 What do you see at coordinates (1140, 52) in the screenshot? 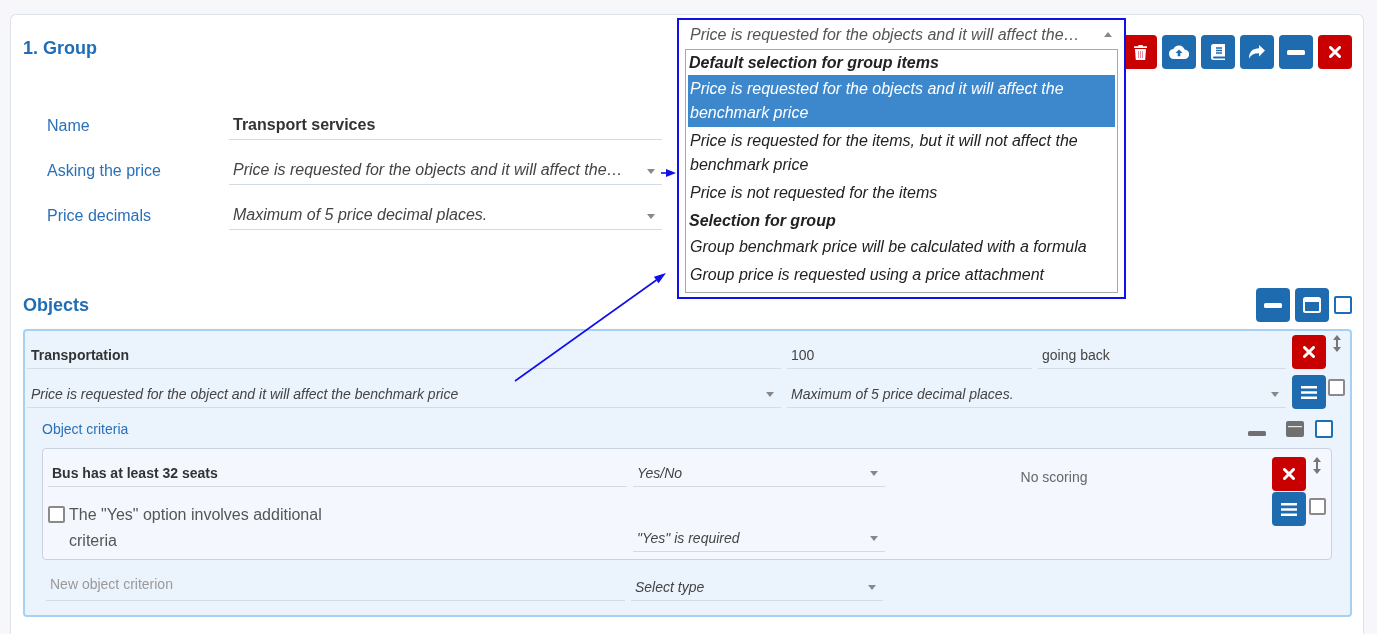
I see `trash-icon` at bounding box center [1140, 52].